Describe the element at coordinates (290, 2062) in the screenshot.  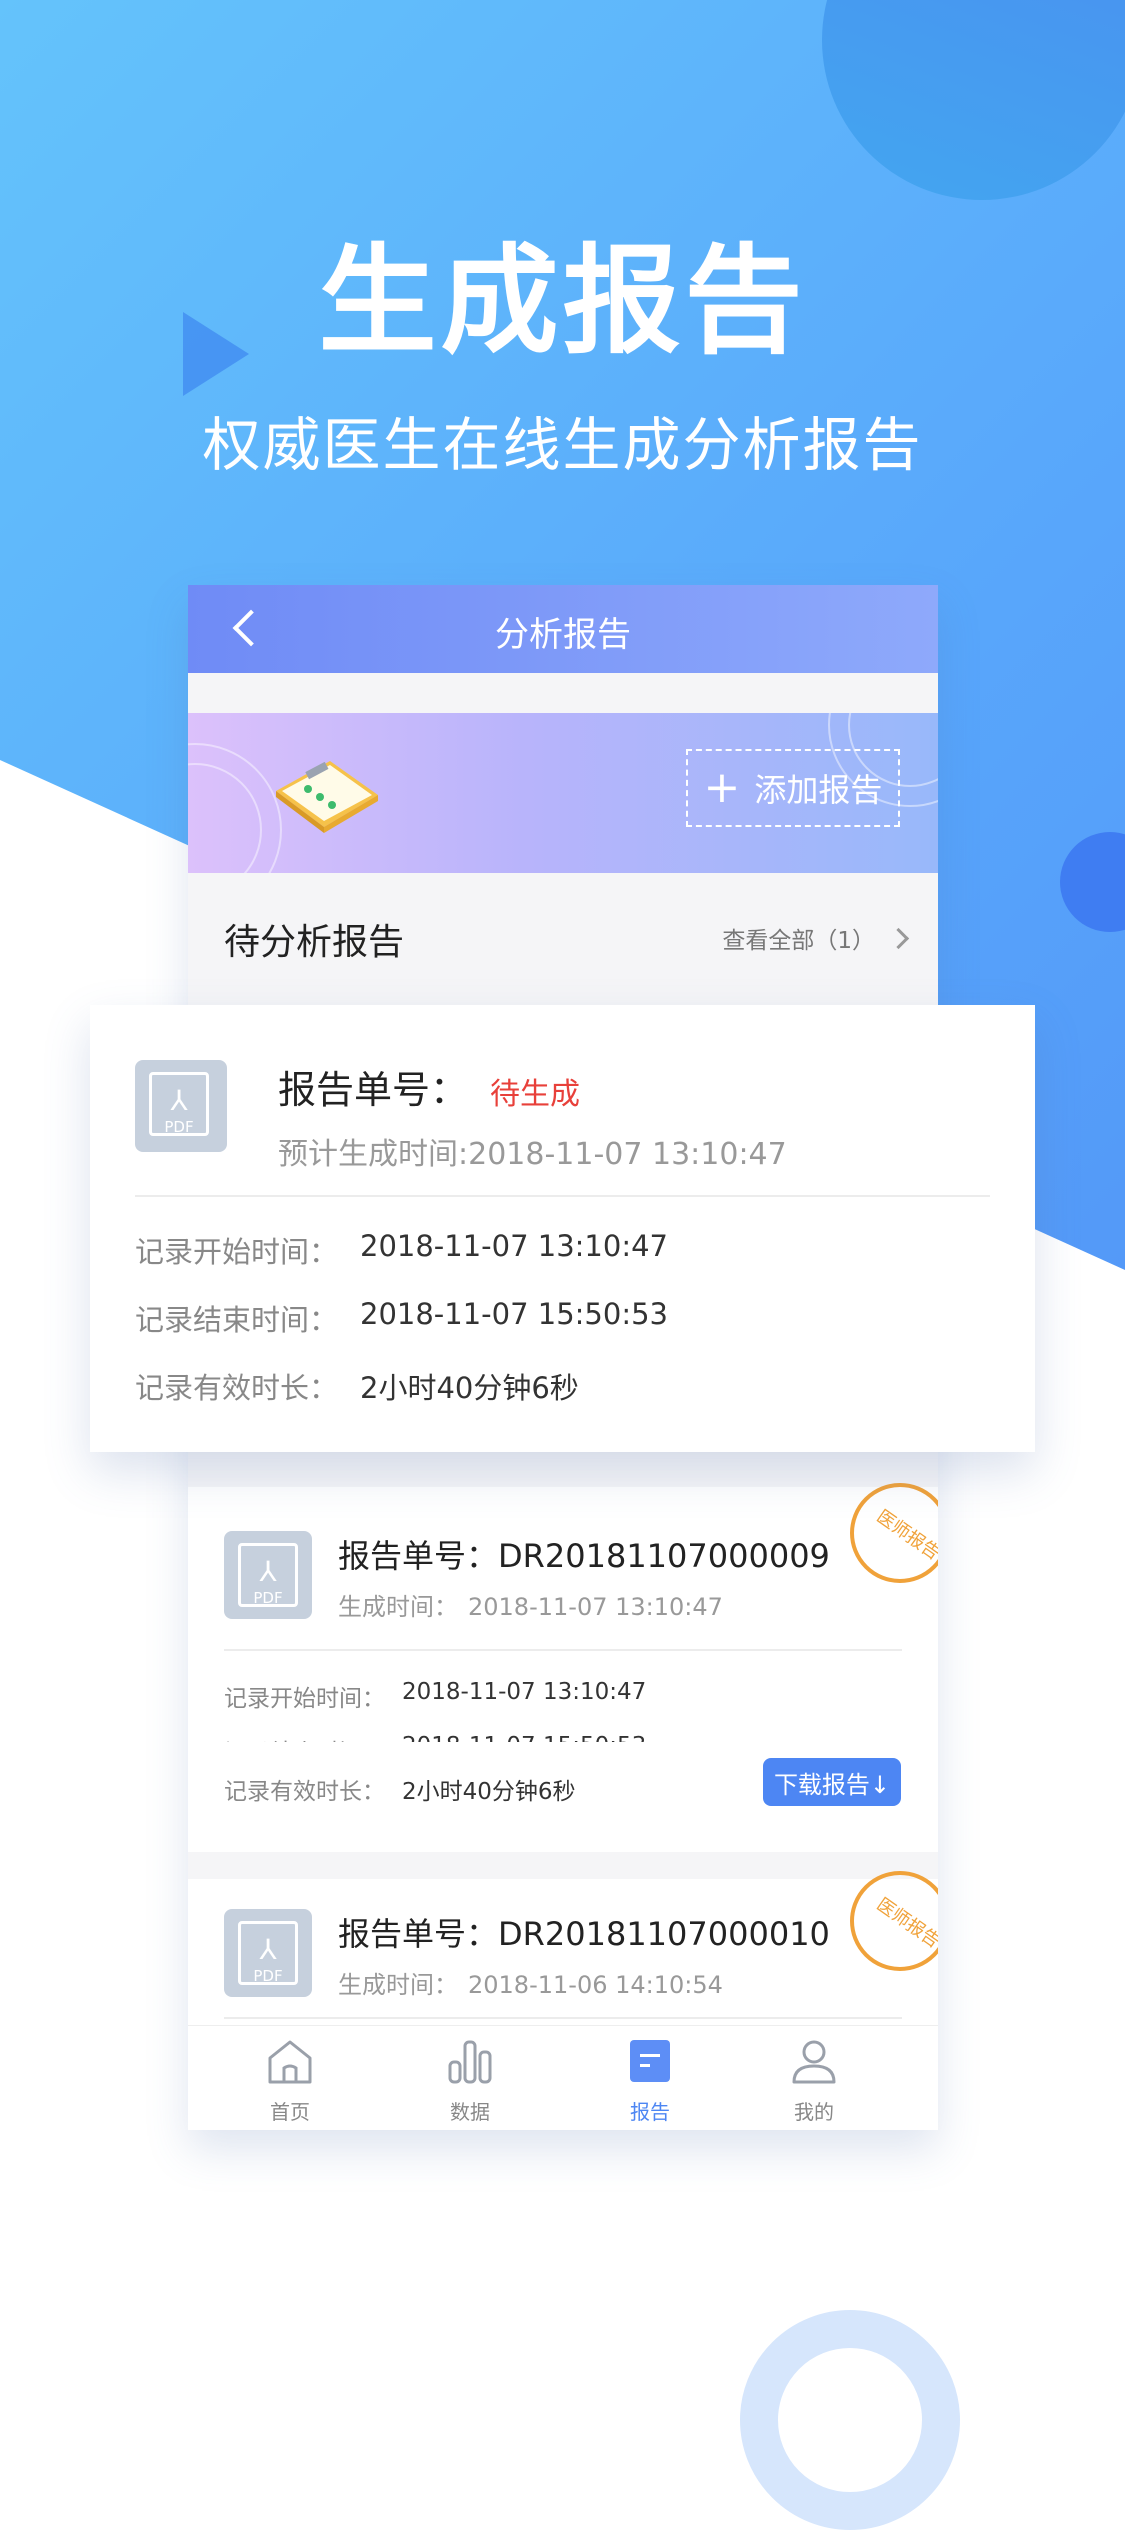
I see `home-icon` at that location.